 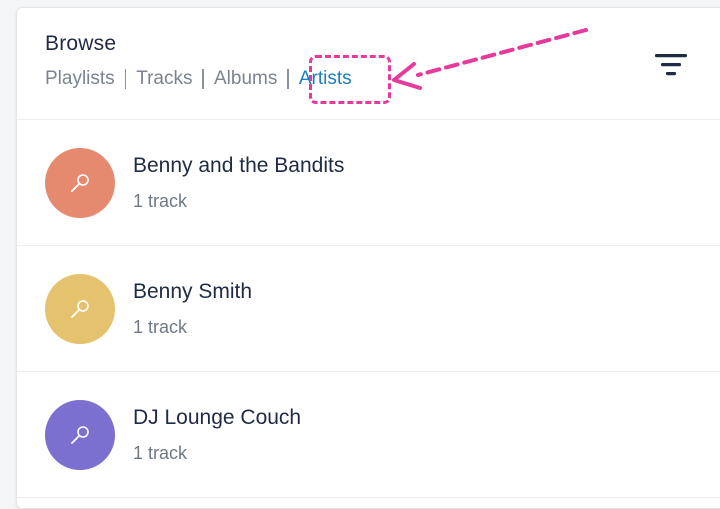 I want to click on tab-playlists: Playlists, so click(x=80, y=79).